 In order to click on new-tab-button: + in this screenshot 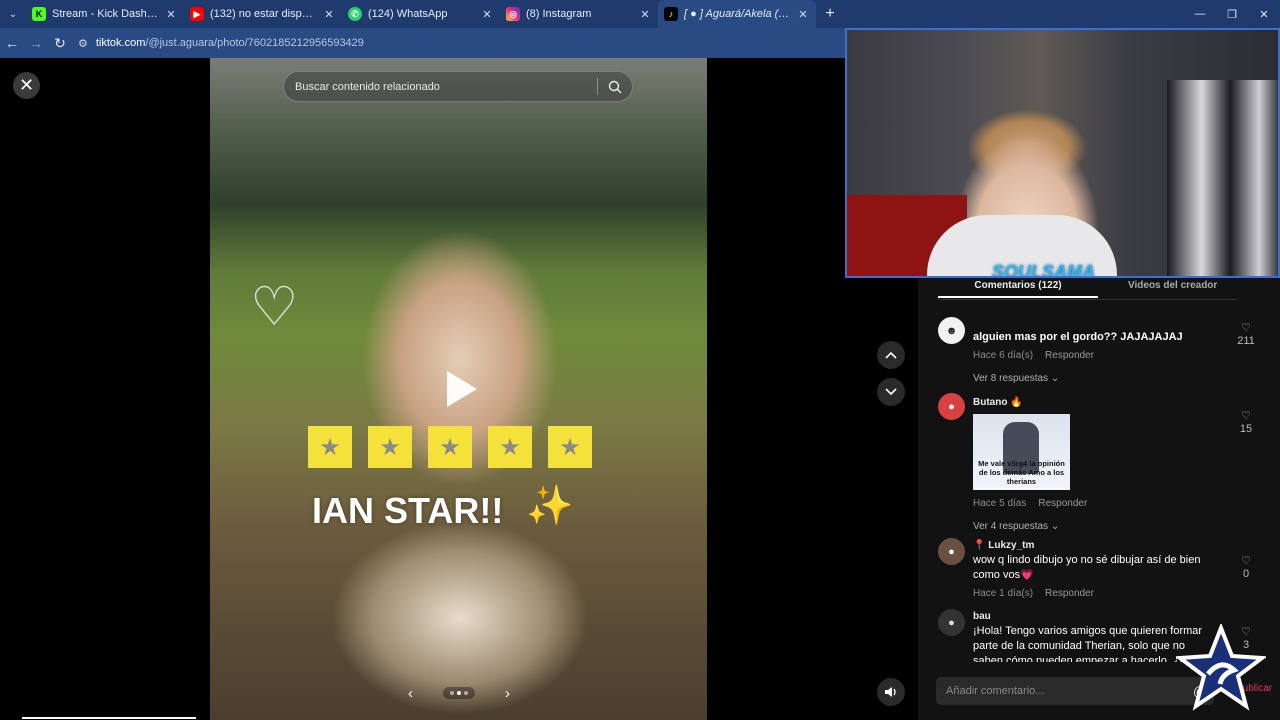, I will do `click(830, 14)`.